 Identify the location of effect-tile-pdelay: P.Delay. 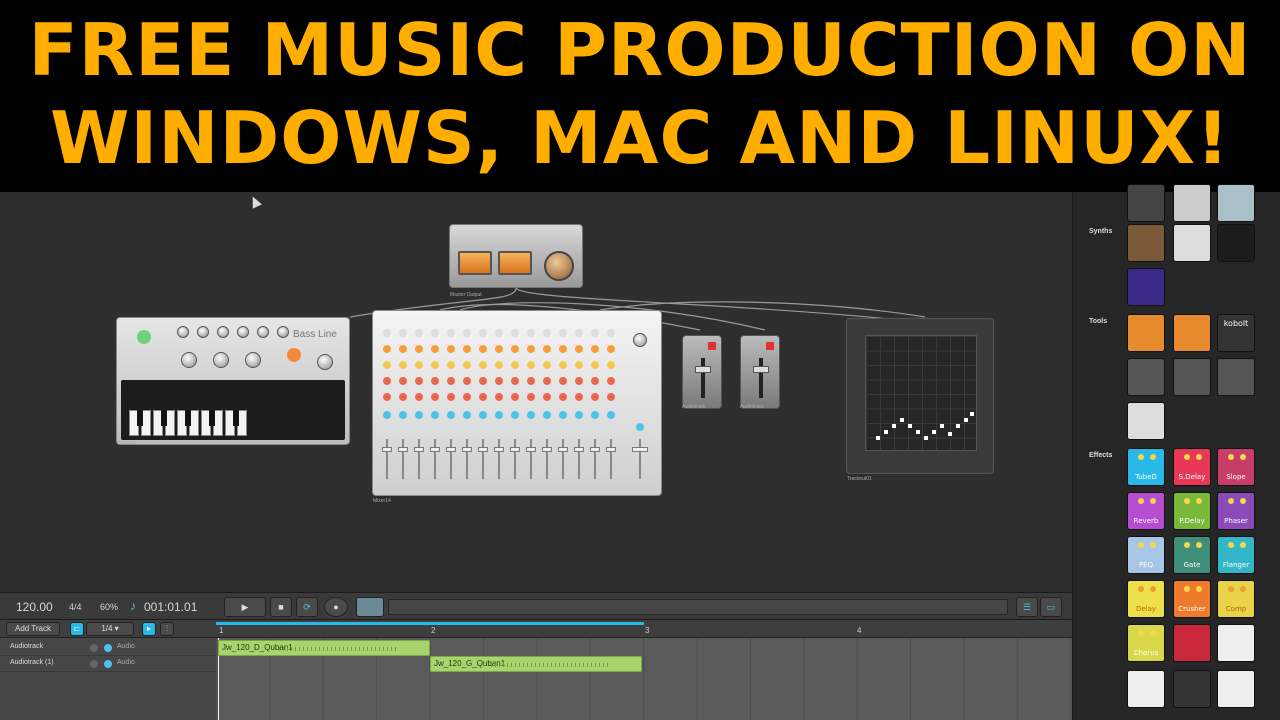
(1192, 511).